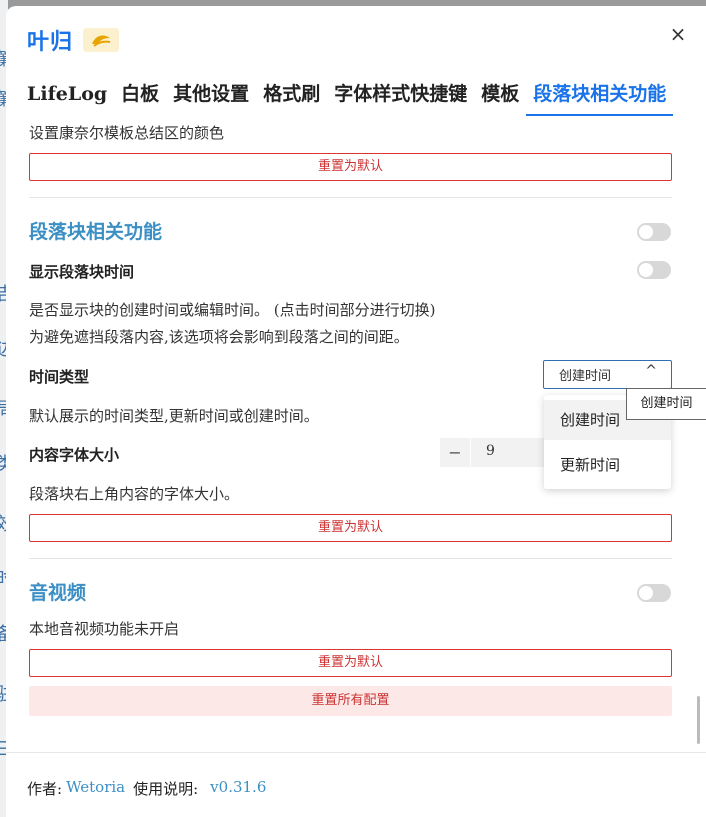 The image size is (706, 817). Describe the element at coordinates (58, 593) in the screenshot. I see `av-section-heading: 音视频` at that location.